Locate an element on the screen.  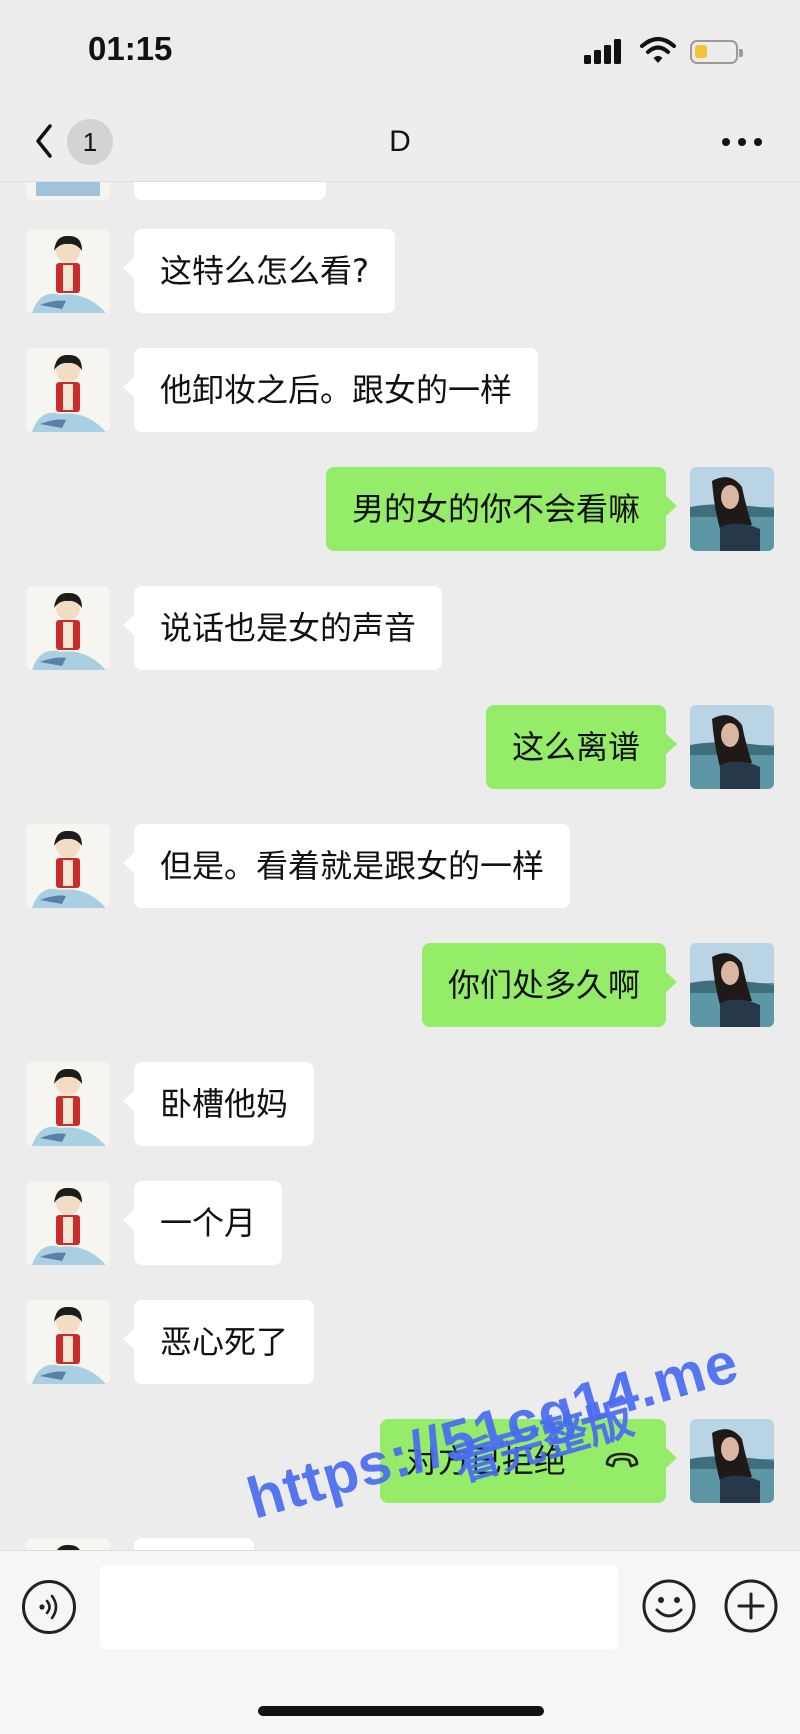
wifi-icon is located at coordinates (658, 50).